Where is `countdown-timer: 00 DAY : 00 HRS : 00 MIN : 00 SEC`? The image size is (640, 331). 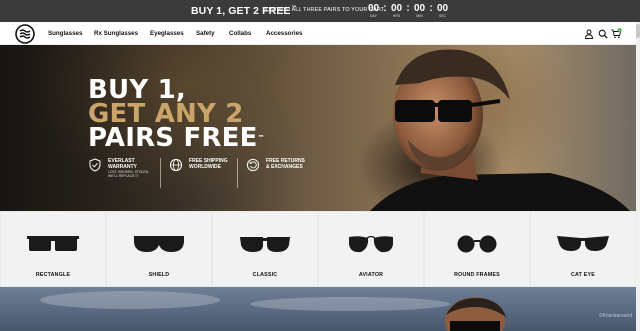
countdown-timer: 00 DAY : 00 HRS : 00 MIN : 00 SEC is located at coordinates (408, 11).